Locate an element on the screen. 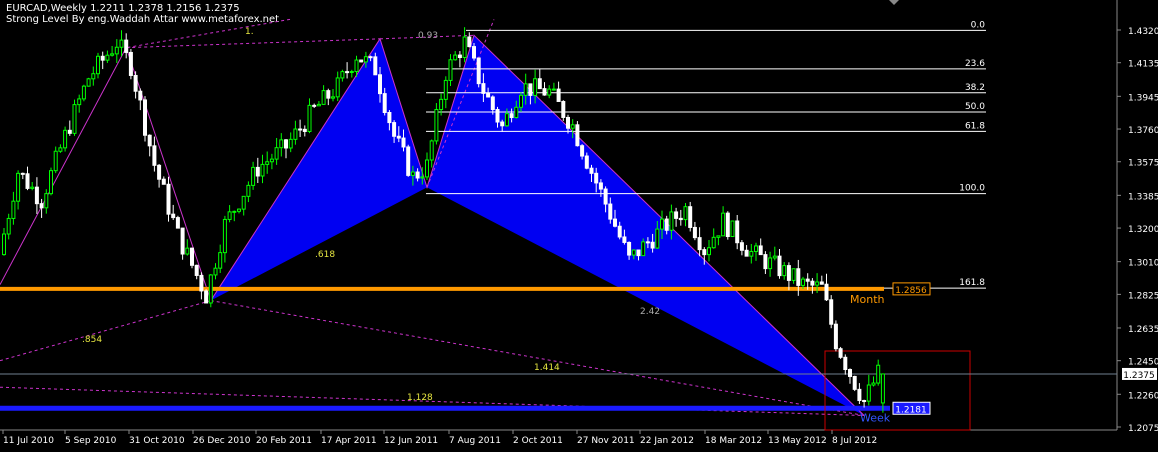  time-axis-label: 5 Sep 2010 is located at coordinates (91, 441).